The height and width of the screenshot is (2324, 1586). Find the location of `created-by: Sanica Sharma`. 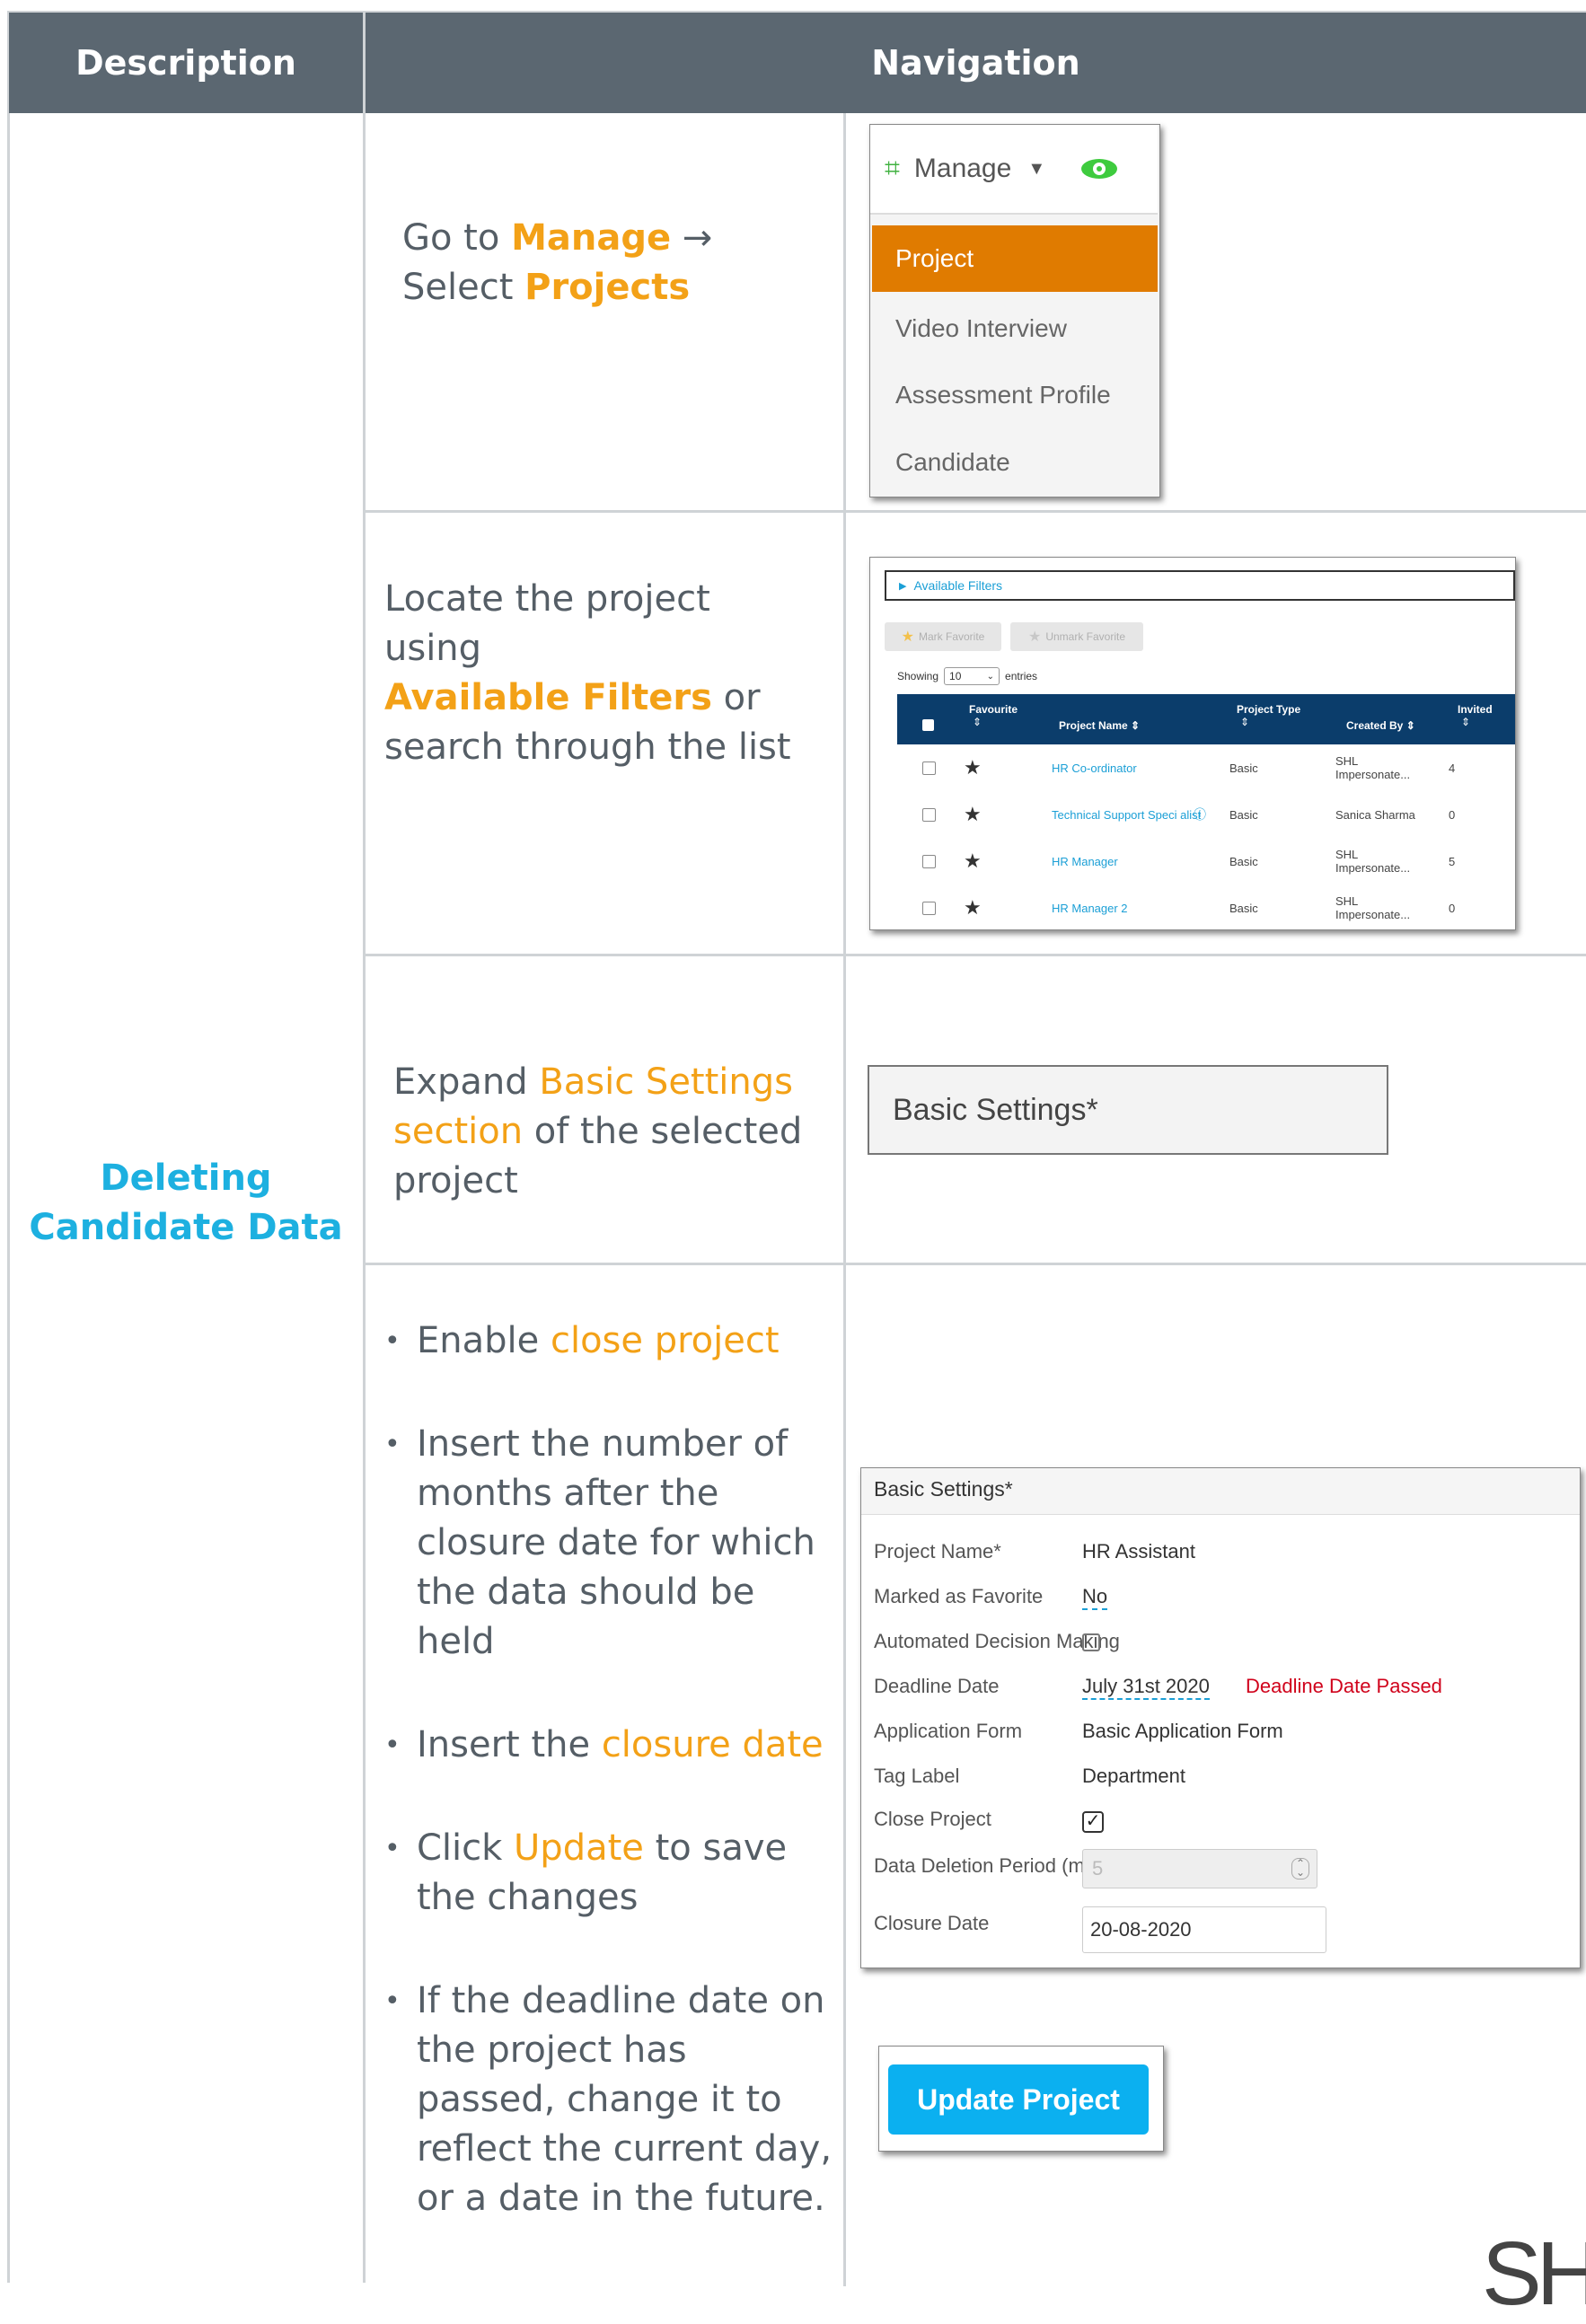

created-by: Sanica Sharma is located at coordinates (1375, 815).